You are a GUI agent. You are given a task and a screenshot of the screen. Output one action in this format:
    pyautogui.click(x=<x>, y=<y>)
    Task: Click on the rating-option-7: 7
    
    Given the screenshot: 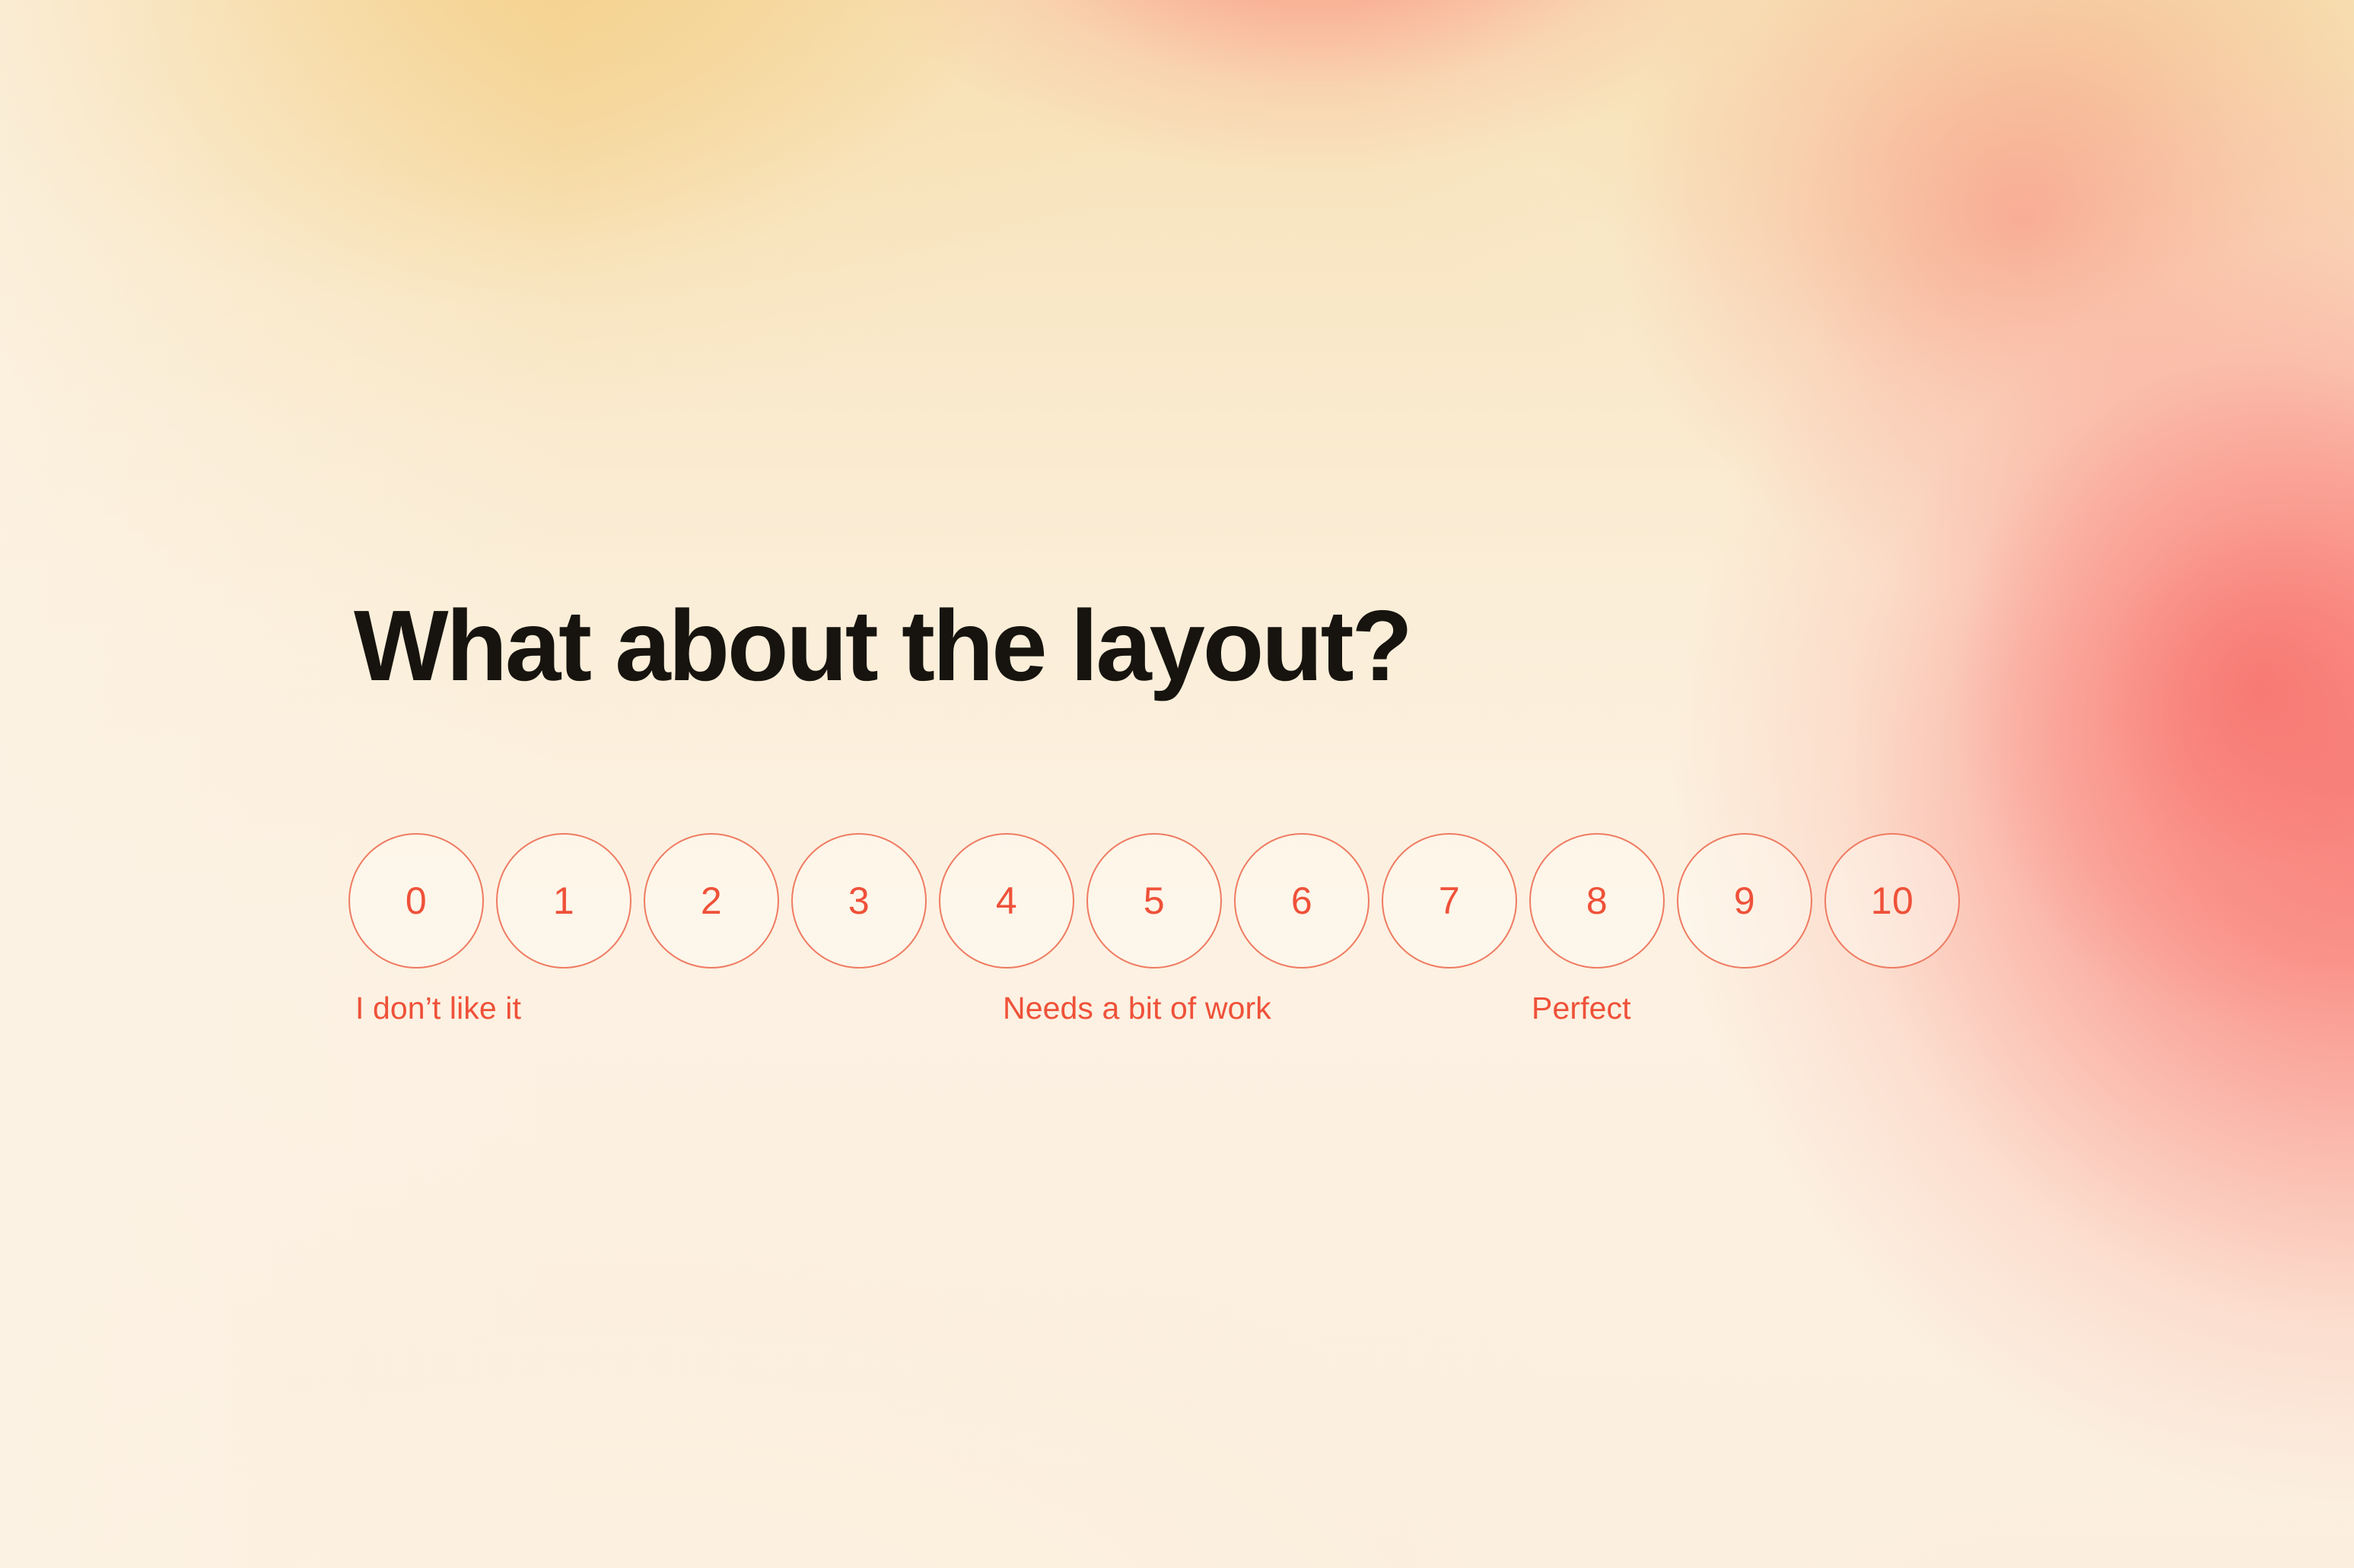 What is the action you would take?
    pyautogui.click(x=1449, y=900)
    